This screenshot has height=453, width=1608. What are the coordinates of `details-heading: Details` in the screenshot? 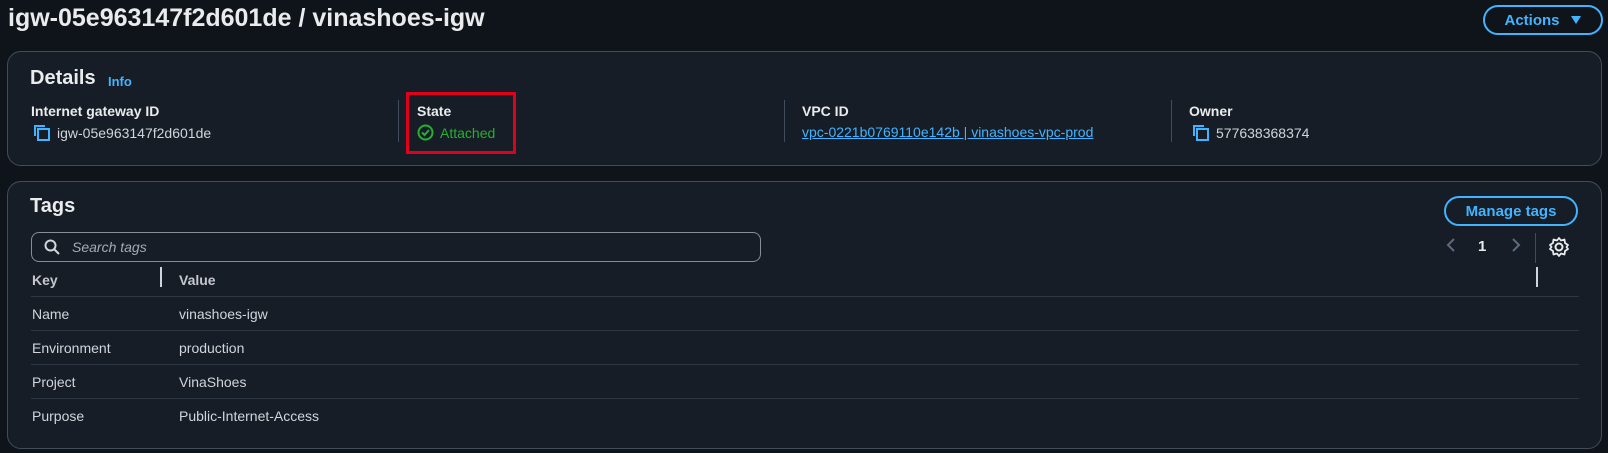 It's located at (63, 78).